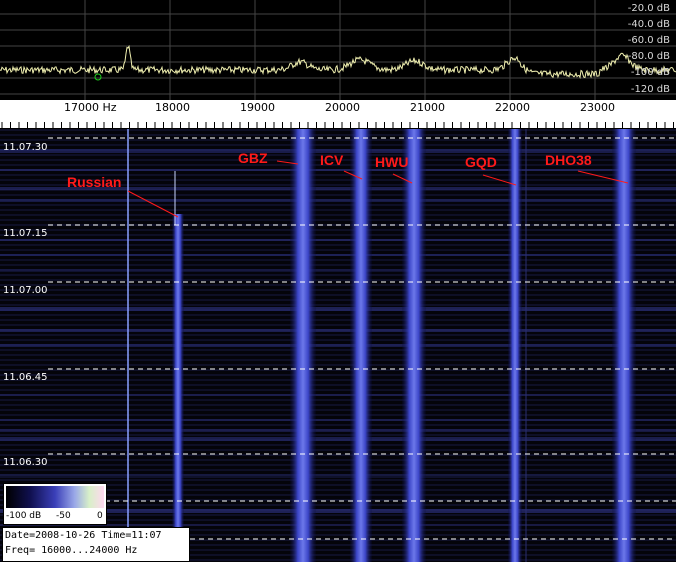 This screenshot has height=562, width=676. Describe the element at coordinates (83, 535) in the screenshot. I see `info-date-time: Date=2008-10-26 Time=11:07` at that location.